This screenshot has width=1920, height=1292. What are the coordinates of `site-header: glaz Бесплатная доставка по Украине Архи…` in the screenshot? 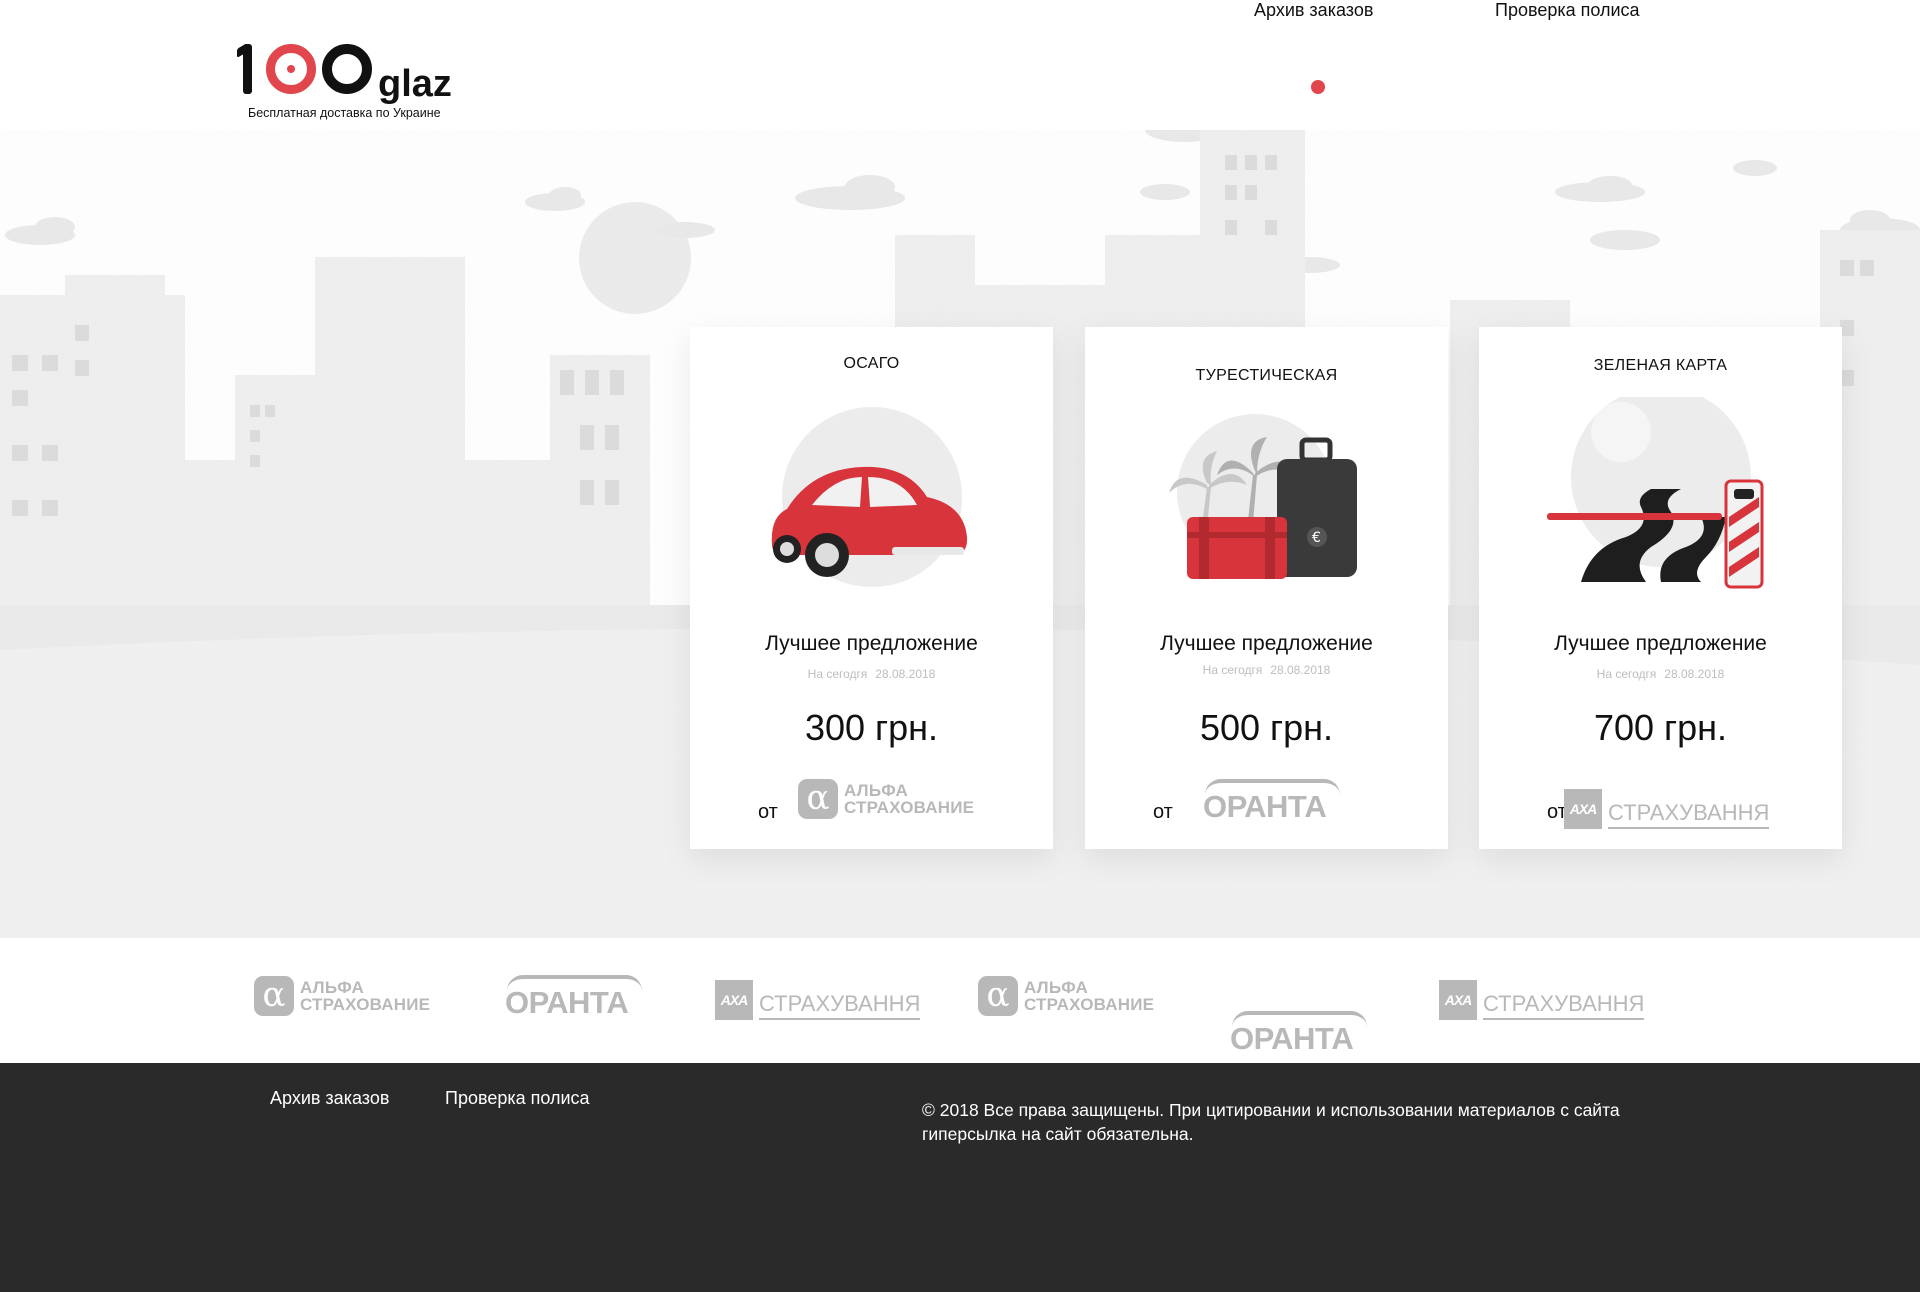 It's located at (960, 65).